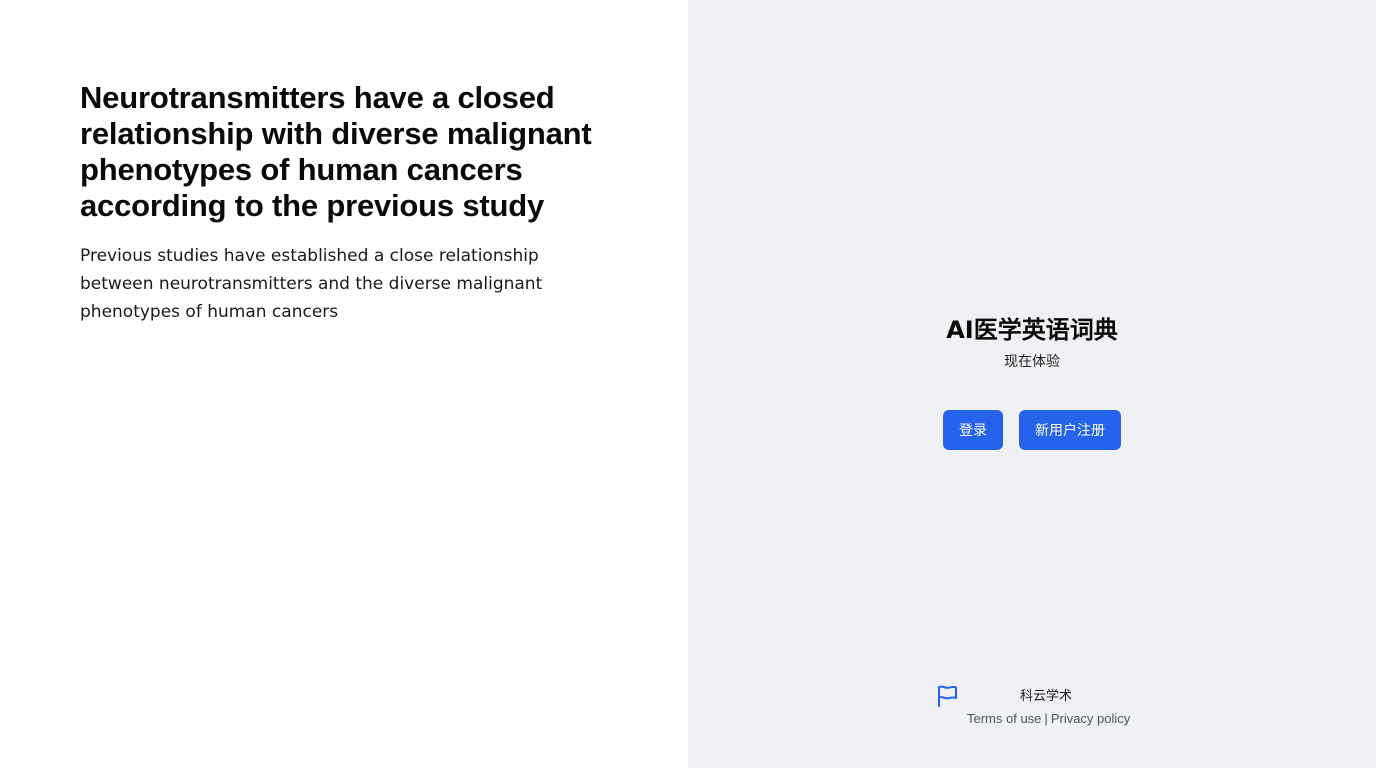 This screenshot has height=768, width=1376. I want to click on footer-brand: 科云学术, so click(1046, 696).